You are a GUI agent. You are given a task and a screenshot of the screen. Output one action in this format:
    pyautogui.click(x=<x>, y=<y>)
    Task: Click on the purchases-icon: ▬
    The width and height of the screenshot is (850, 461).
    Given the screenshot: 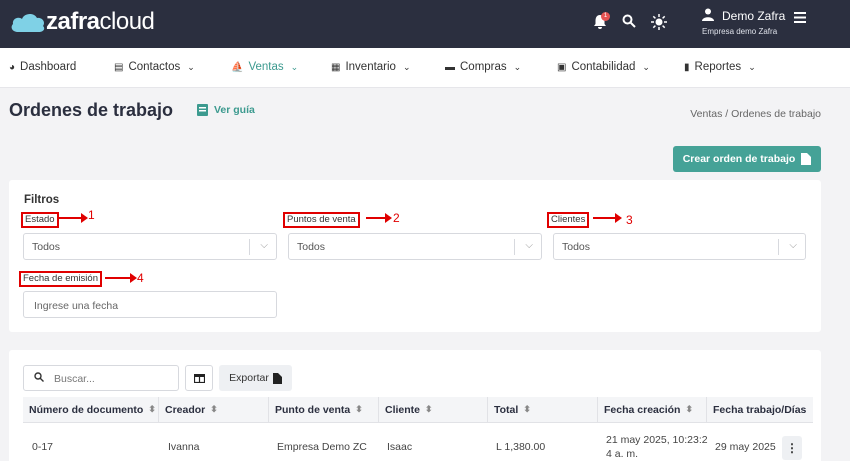 What is the action you would take?
    pyautogui.click(x=450, y=67)
    